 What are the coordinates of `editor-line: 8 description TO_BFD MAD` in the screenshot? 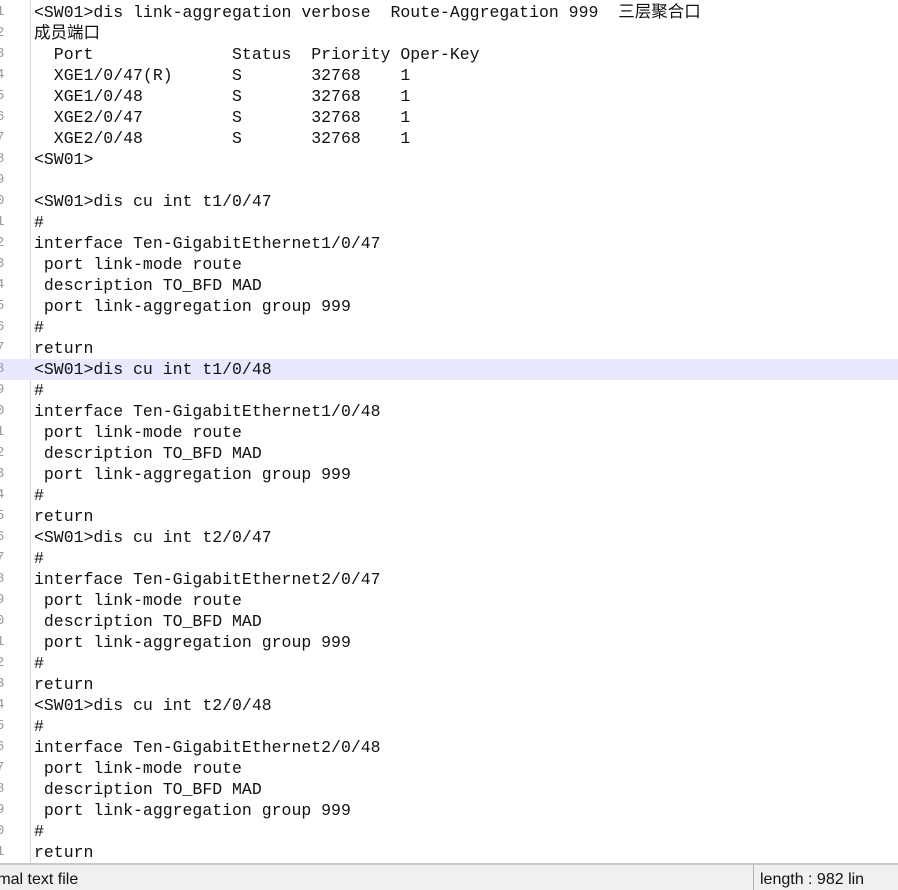 It's located at (449, 789).